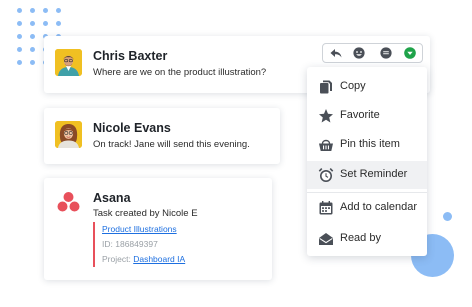  What do you see at coordinates (367, 192) in the screenshot?
I see `menu-divider` at bounding box center [367, 192].